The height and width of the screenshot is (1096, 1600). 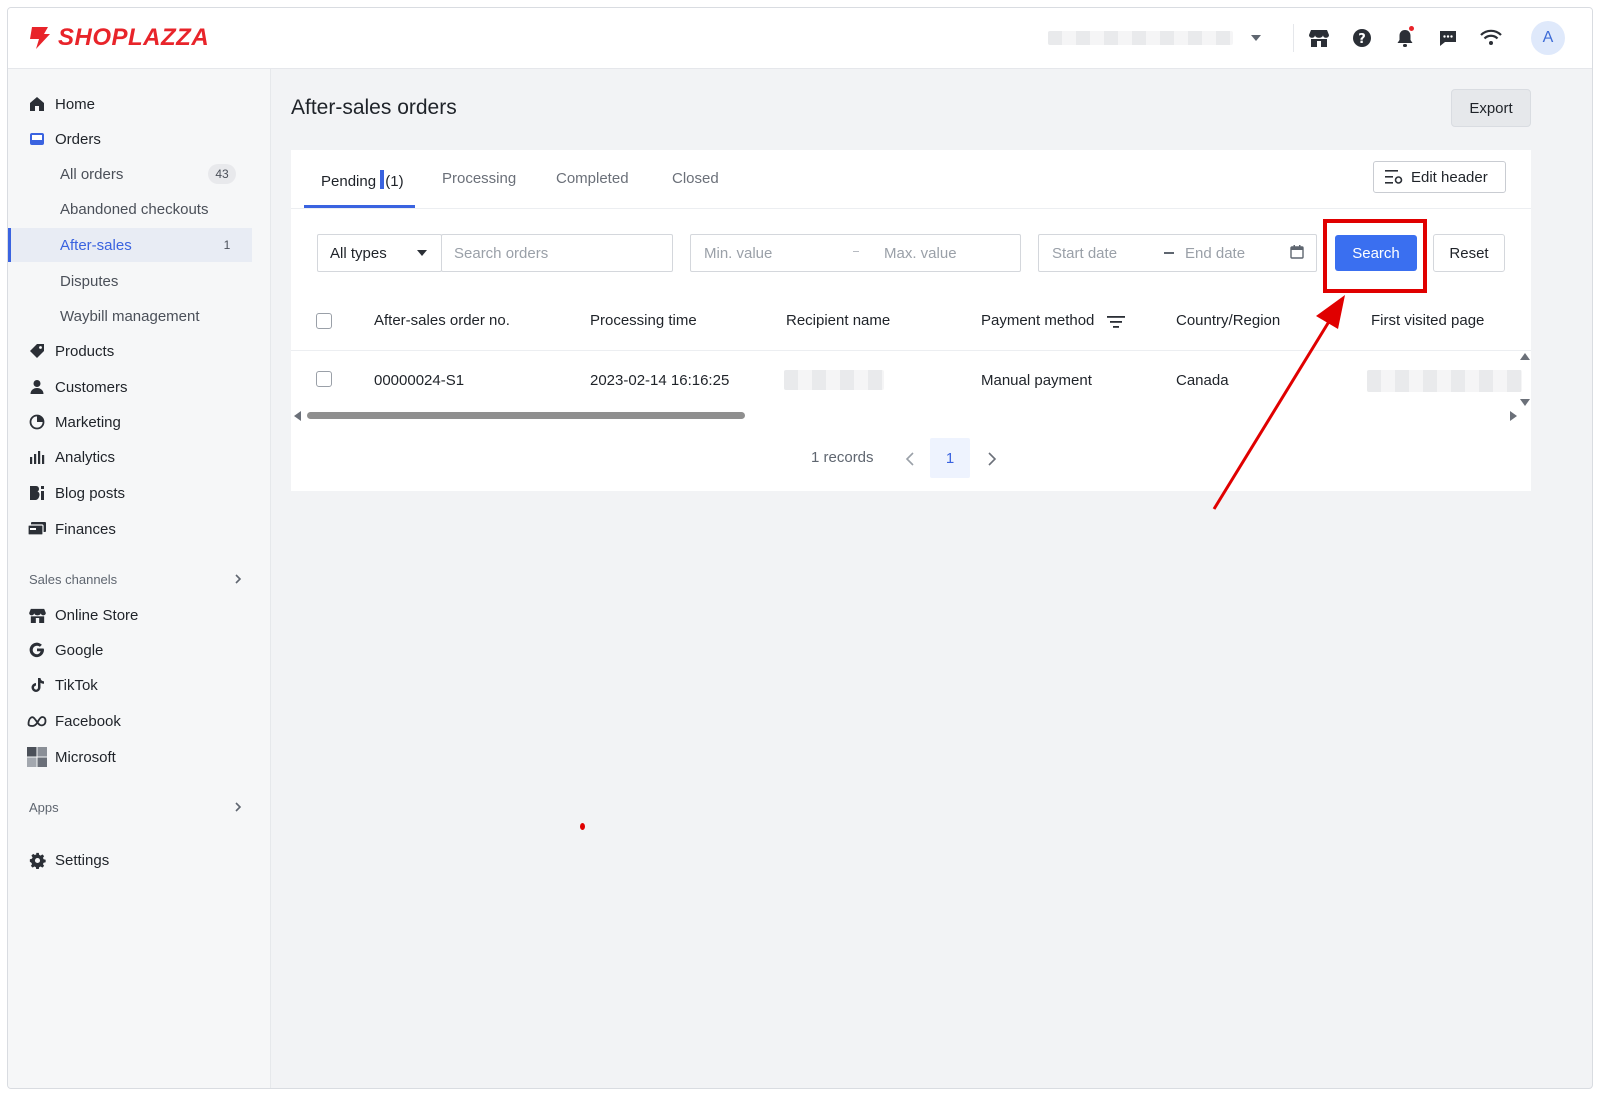 I want to click on annotation-dot, so click(x=582, y=826).